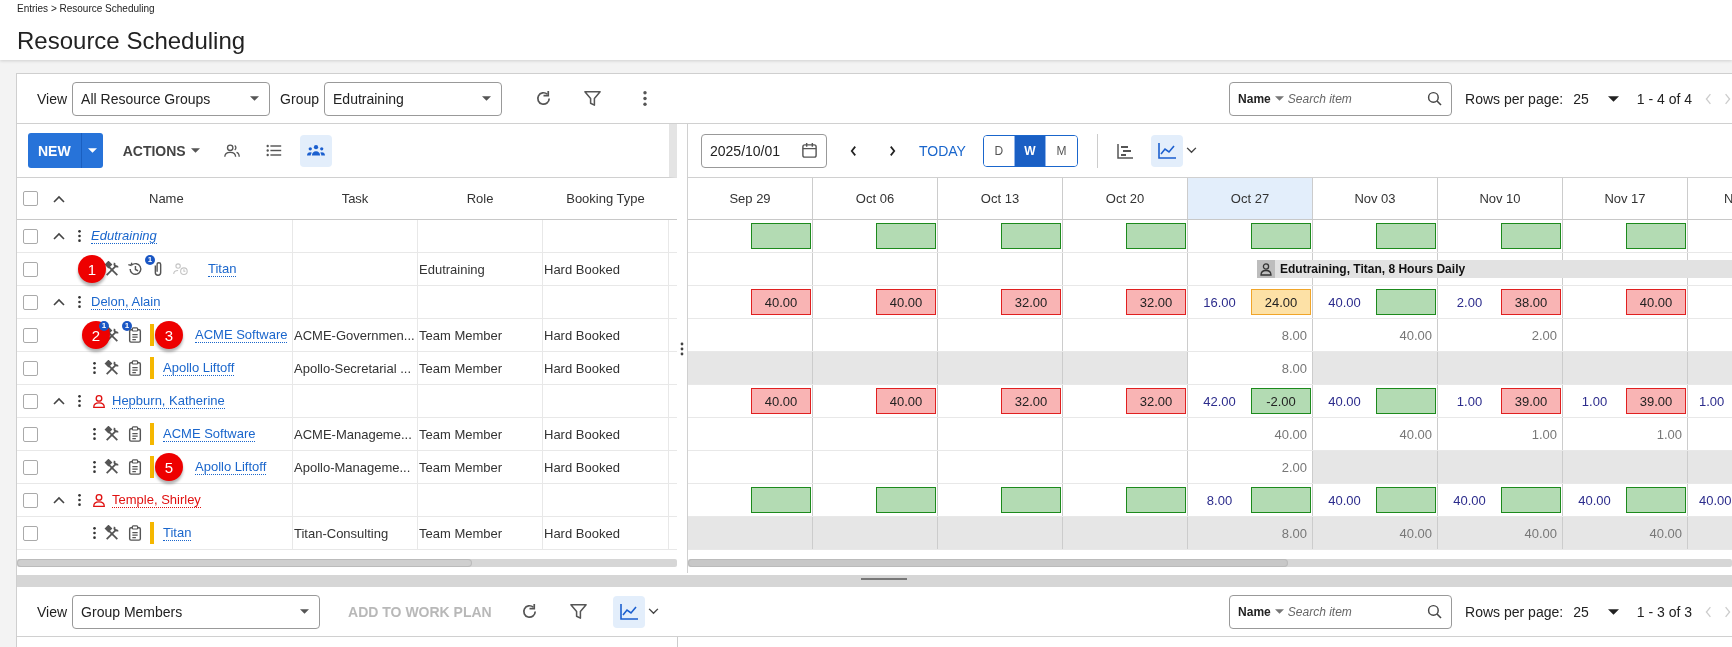 The height and width of the screenshot is (647, 1732). What do you see at coordinates (906, 401) in the screenshot?
I see `allocation-box: 40.00` at bounding box center [906, 401].